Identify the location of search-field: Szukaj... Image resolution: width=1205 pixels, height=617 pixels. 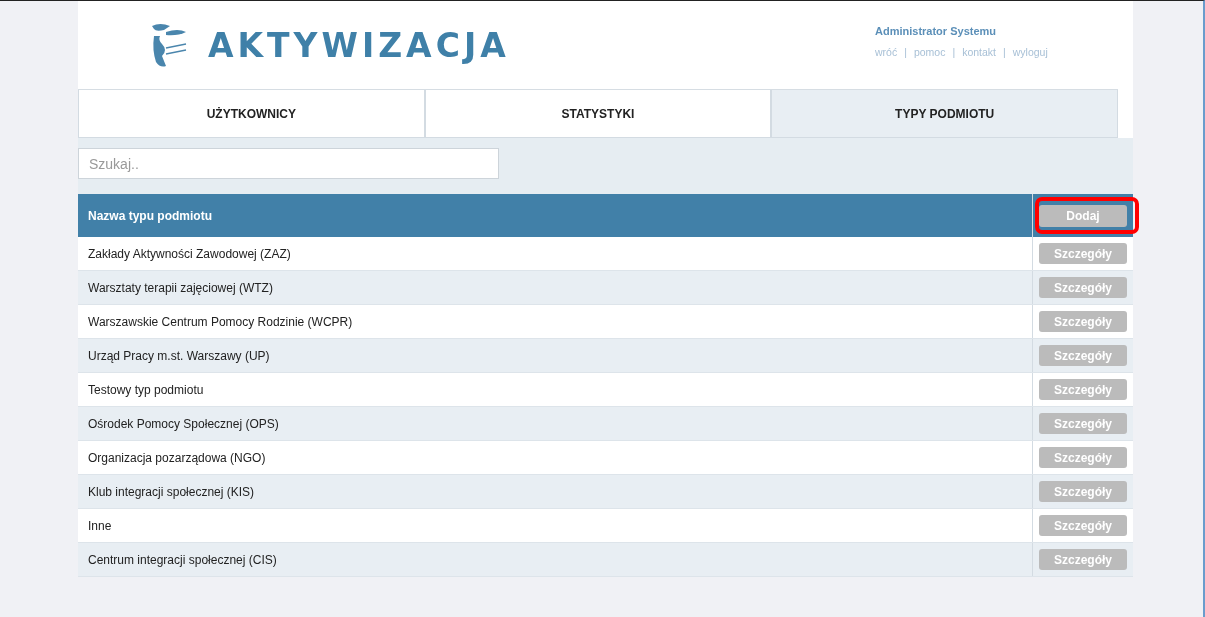
(288, 163).